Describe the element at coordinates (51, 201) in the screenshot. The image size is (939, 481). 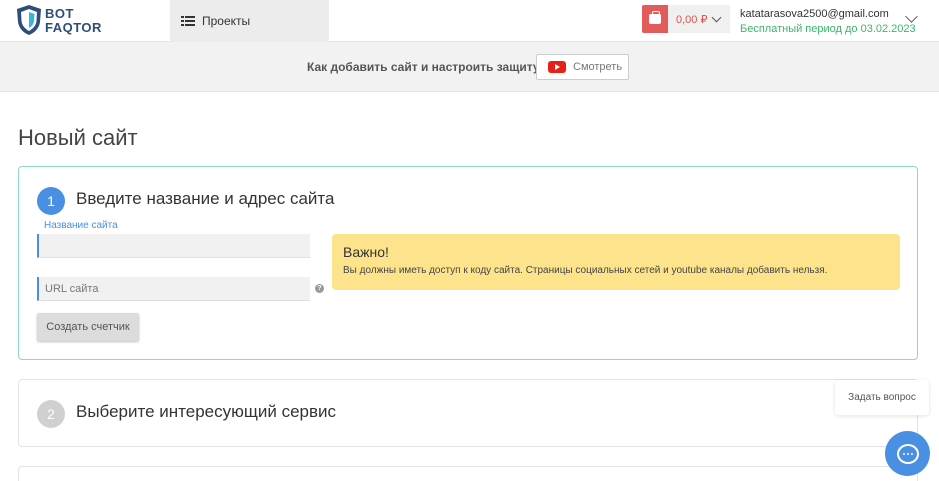
I see `step-1-number: 1` at that location.